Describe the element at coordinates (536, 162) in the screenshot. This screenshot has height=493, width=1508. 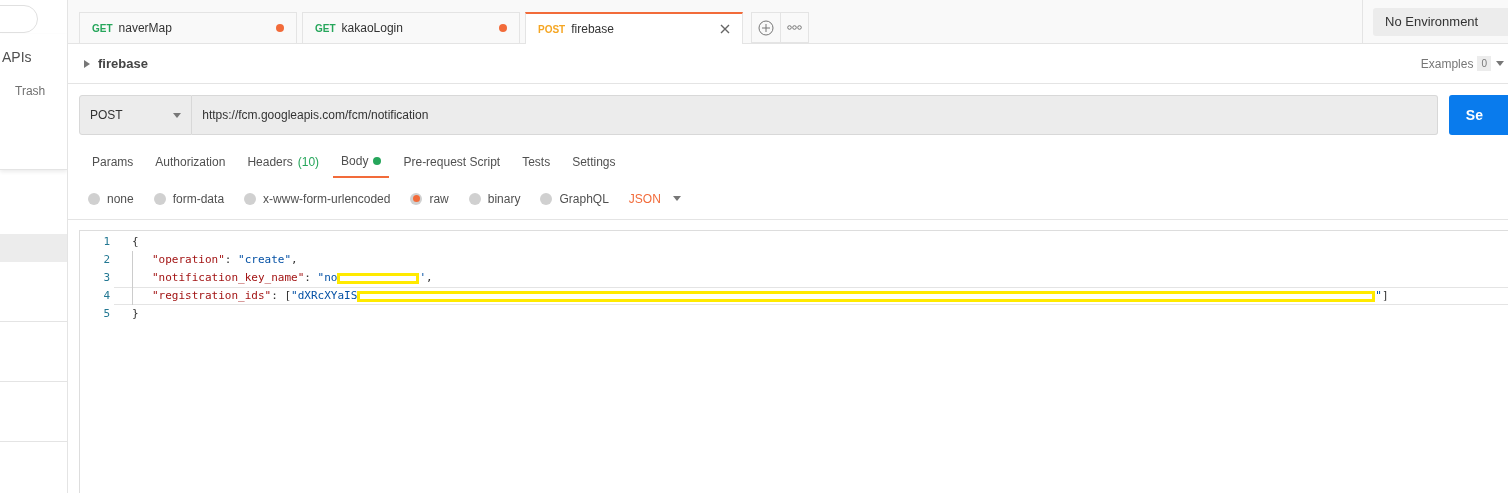
I see `request-subtab: Tests` at that location.